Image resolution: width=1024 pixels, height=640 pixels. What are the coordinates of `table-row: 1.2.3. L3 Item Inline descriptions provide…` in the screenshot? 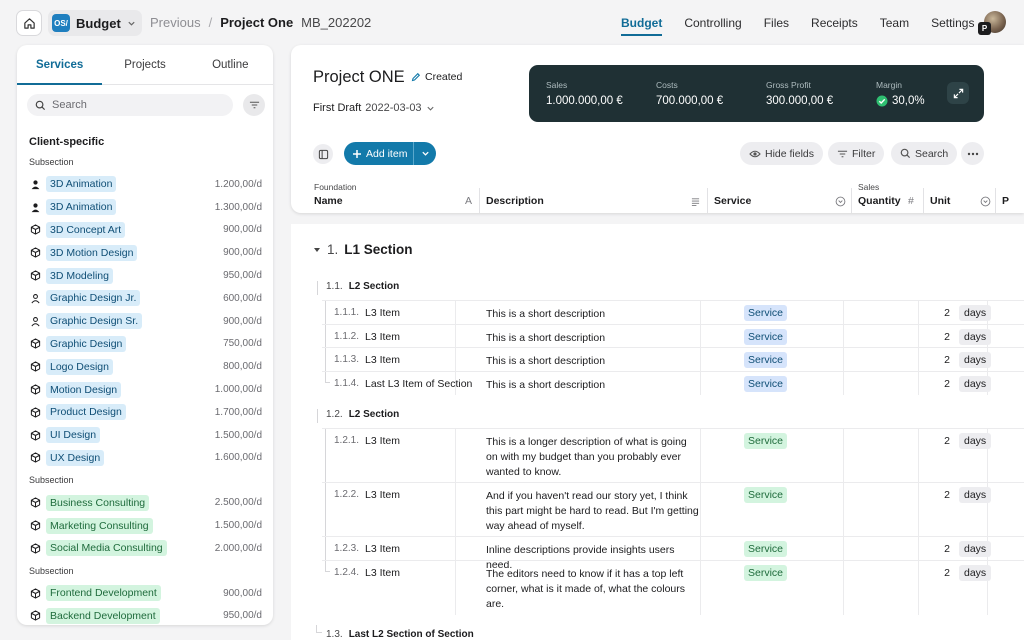 It's located at (673, 553).